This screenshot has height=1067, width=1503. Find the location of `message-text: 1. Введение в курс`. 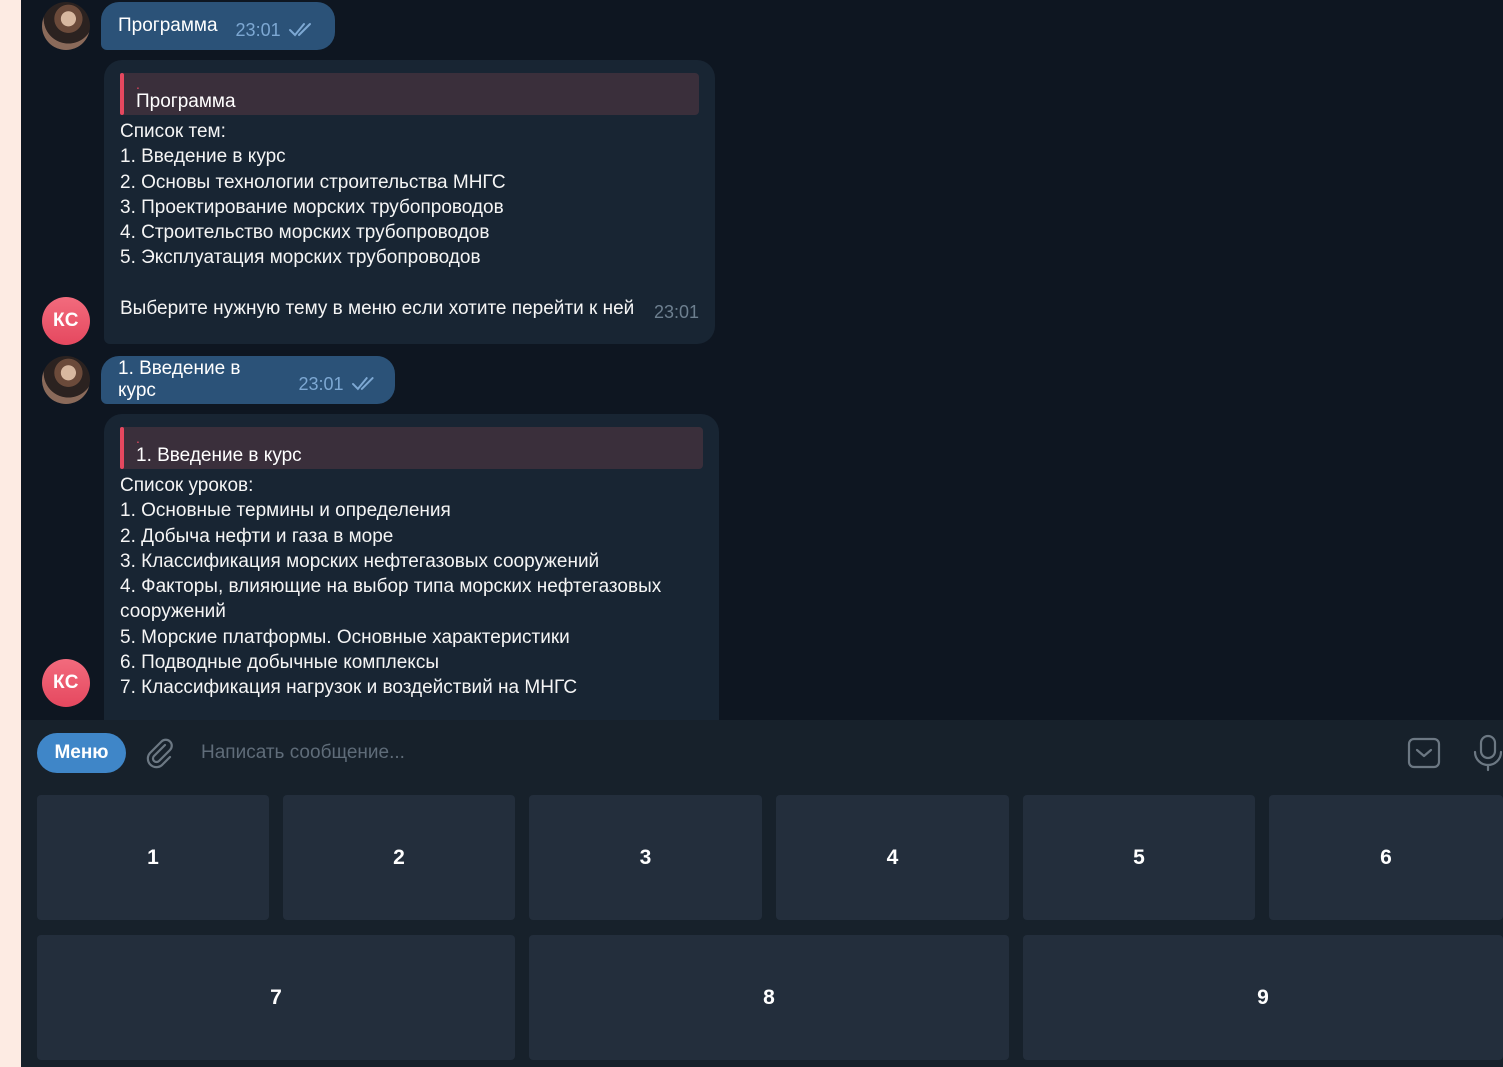

message-text: 1. Введение в курс is located at coordinates (179, 379).